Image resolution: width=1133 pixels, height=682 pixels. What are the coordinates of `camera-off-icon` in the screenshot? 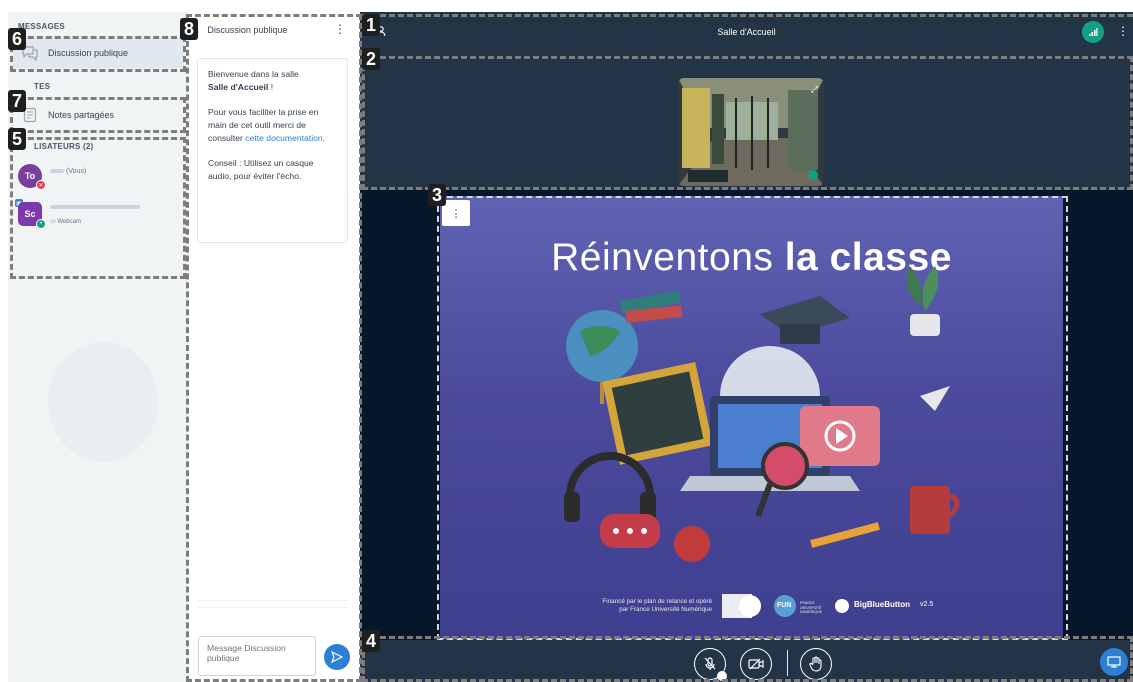 It's located at (756, 664).